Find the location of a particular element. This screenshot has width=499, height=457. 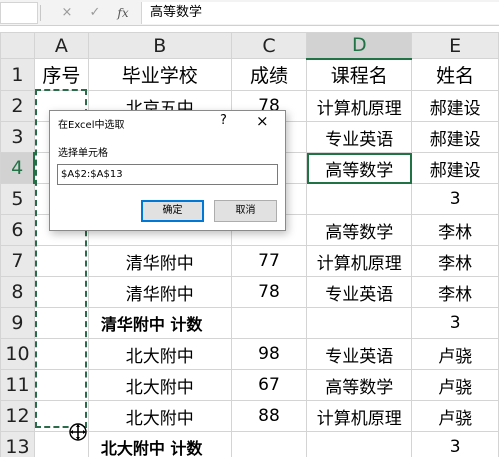

row-header-1: 1 is located at coordinates (17, 74).